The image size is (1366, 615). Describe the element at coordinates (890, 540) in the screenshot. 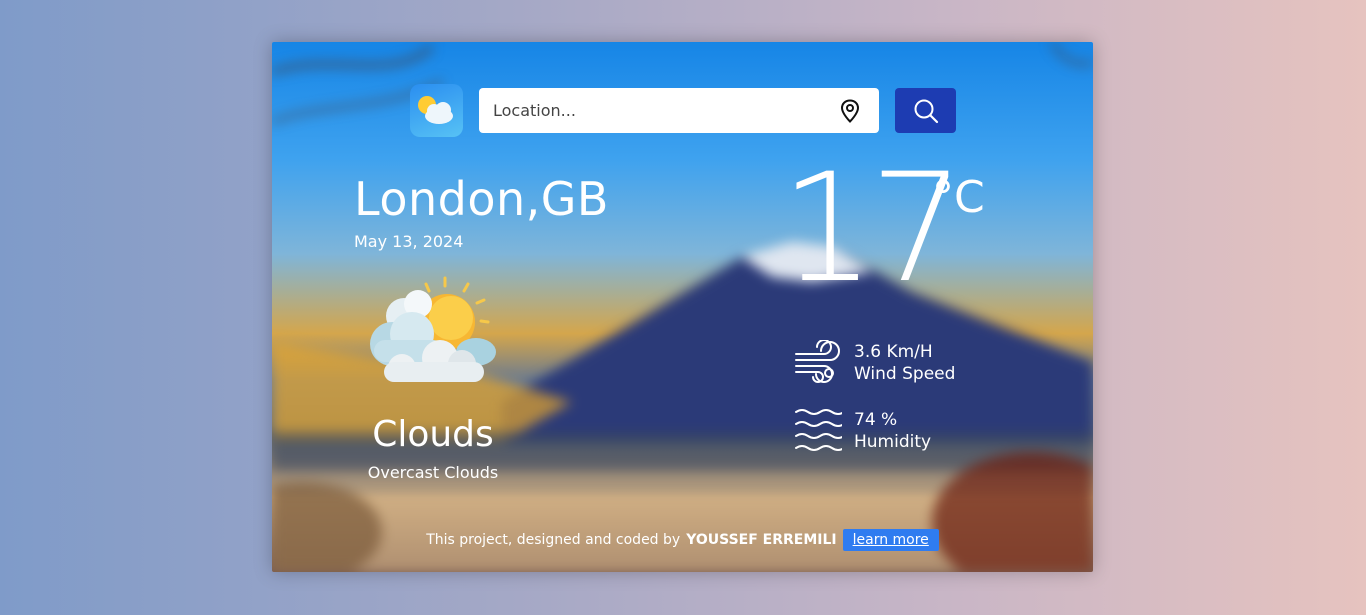

I see `learn-more-link: learn more` at that location.